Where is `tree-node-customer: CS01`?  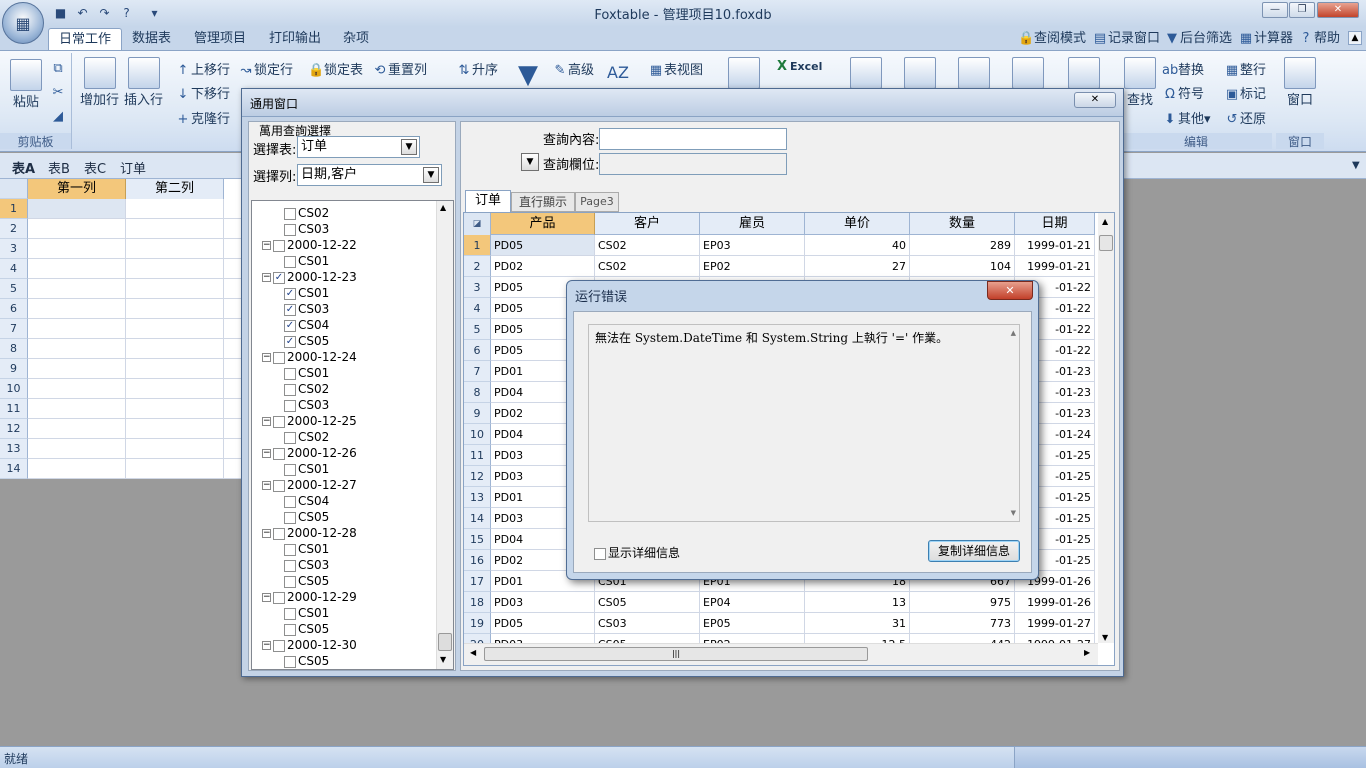 tree-node-customer: CS01 is located at coordinates (308, 469).